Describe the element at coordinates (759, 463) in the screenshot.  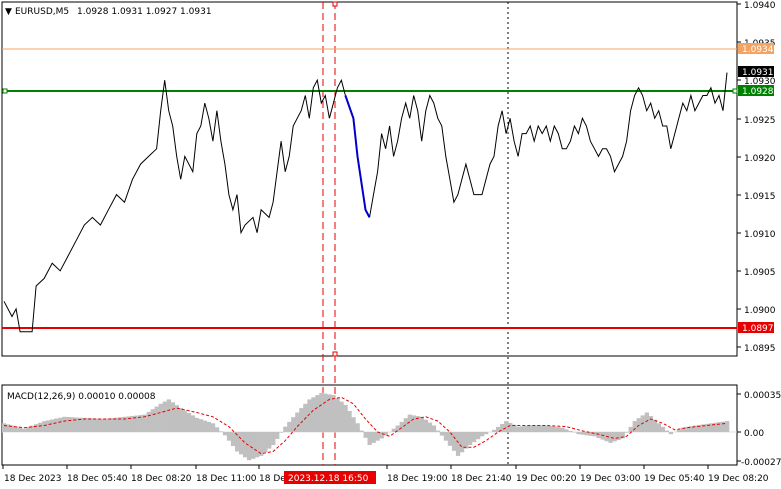
I see `macd-tick: -0.00027` at that location.